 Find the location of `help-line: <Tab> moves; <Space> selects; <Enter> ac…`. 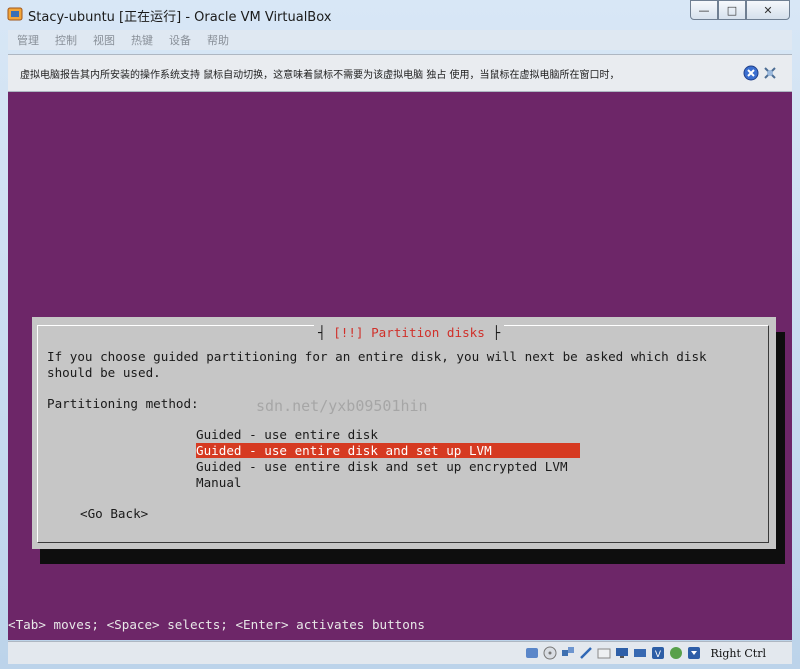

help-line: <Tab> moves; <Space> selects; <Enter> ac… is located at coordinates (217, 624).